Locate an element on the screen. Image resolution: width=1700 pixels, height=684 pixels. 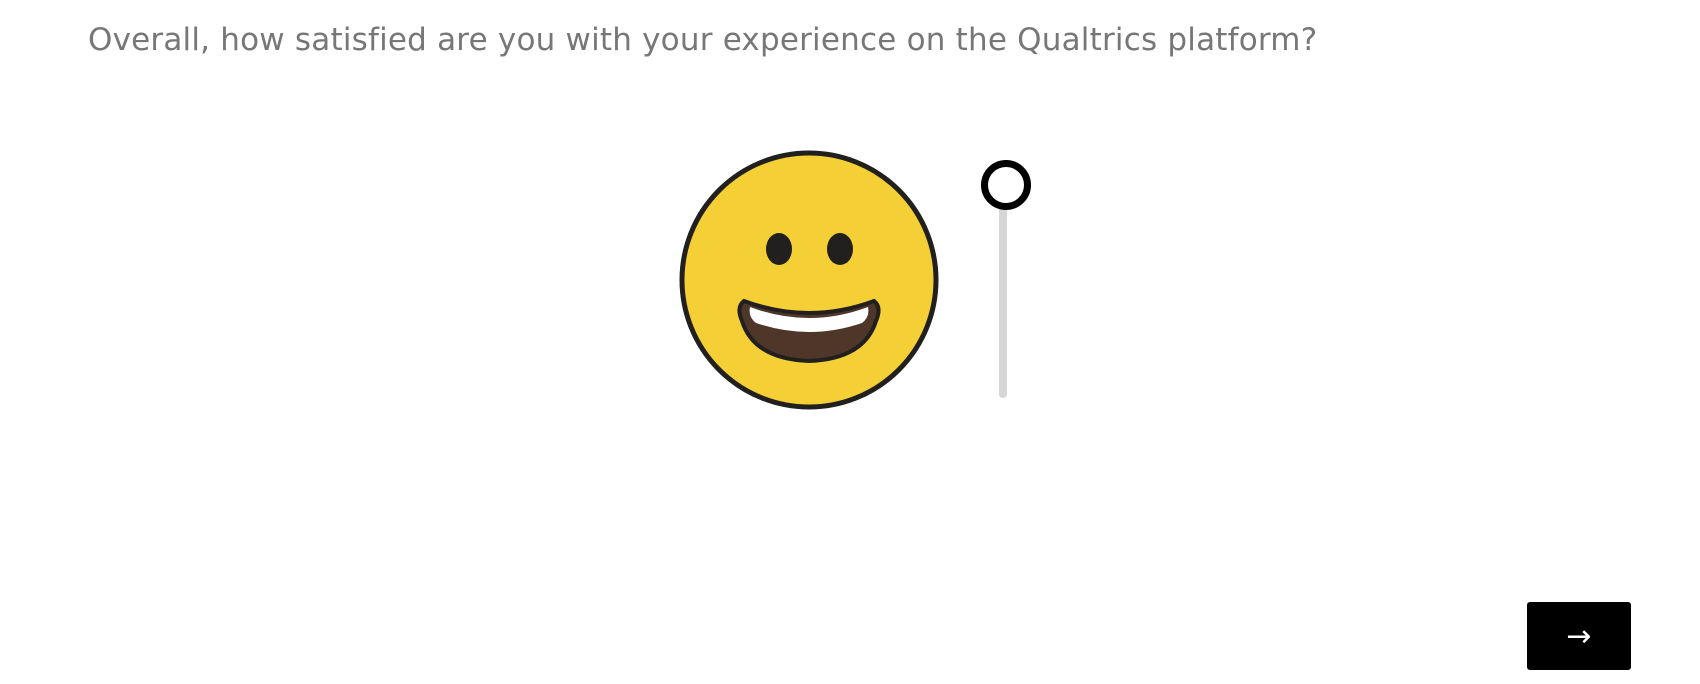
next-button: → is located at coordinates (1579, 636).